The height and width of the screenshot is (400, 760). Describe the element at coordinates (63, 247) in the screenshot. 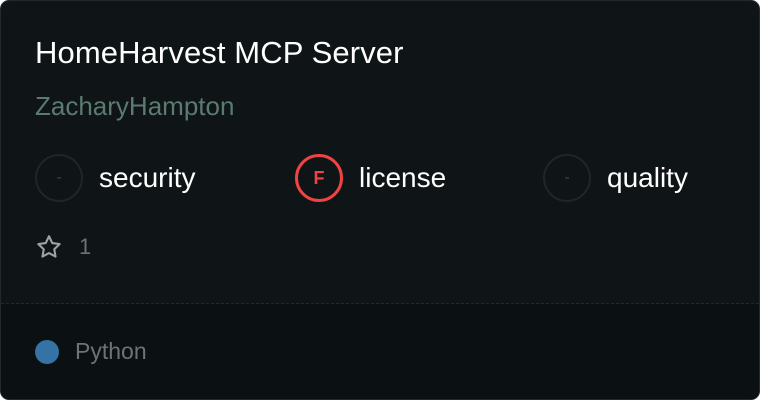

I see `stars: 1` at that location.